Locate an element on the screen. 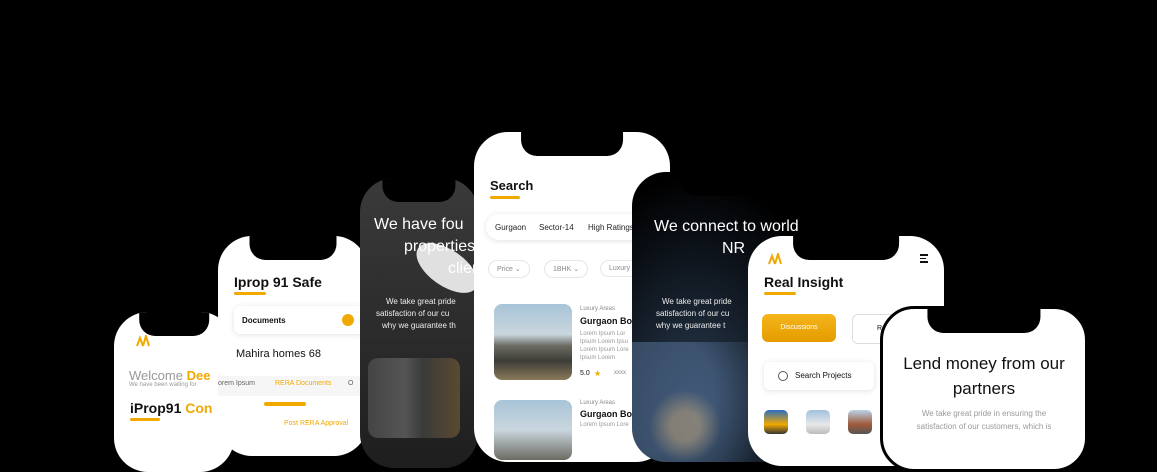  welcome-subtitle: We have been waiting for is located at coordinates (163, 385).